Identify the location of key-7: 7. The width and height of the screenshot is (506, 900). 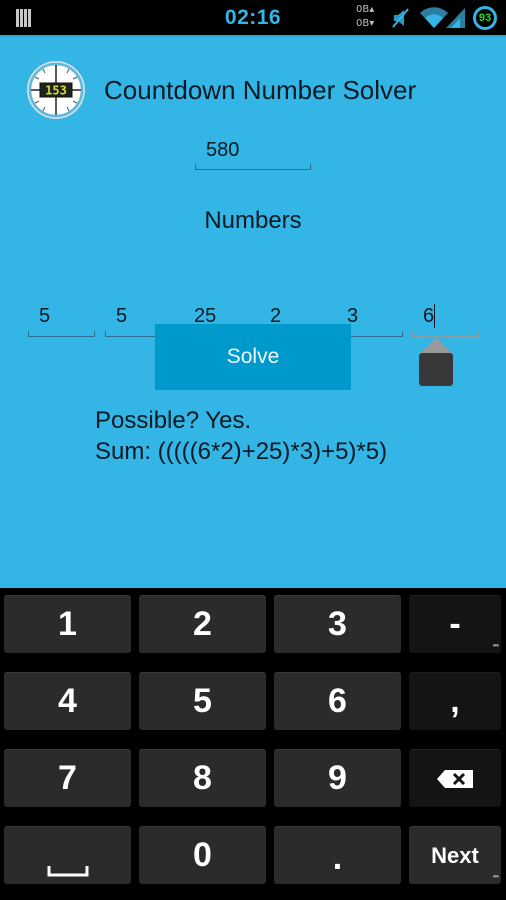
(67, 778).